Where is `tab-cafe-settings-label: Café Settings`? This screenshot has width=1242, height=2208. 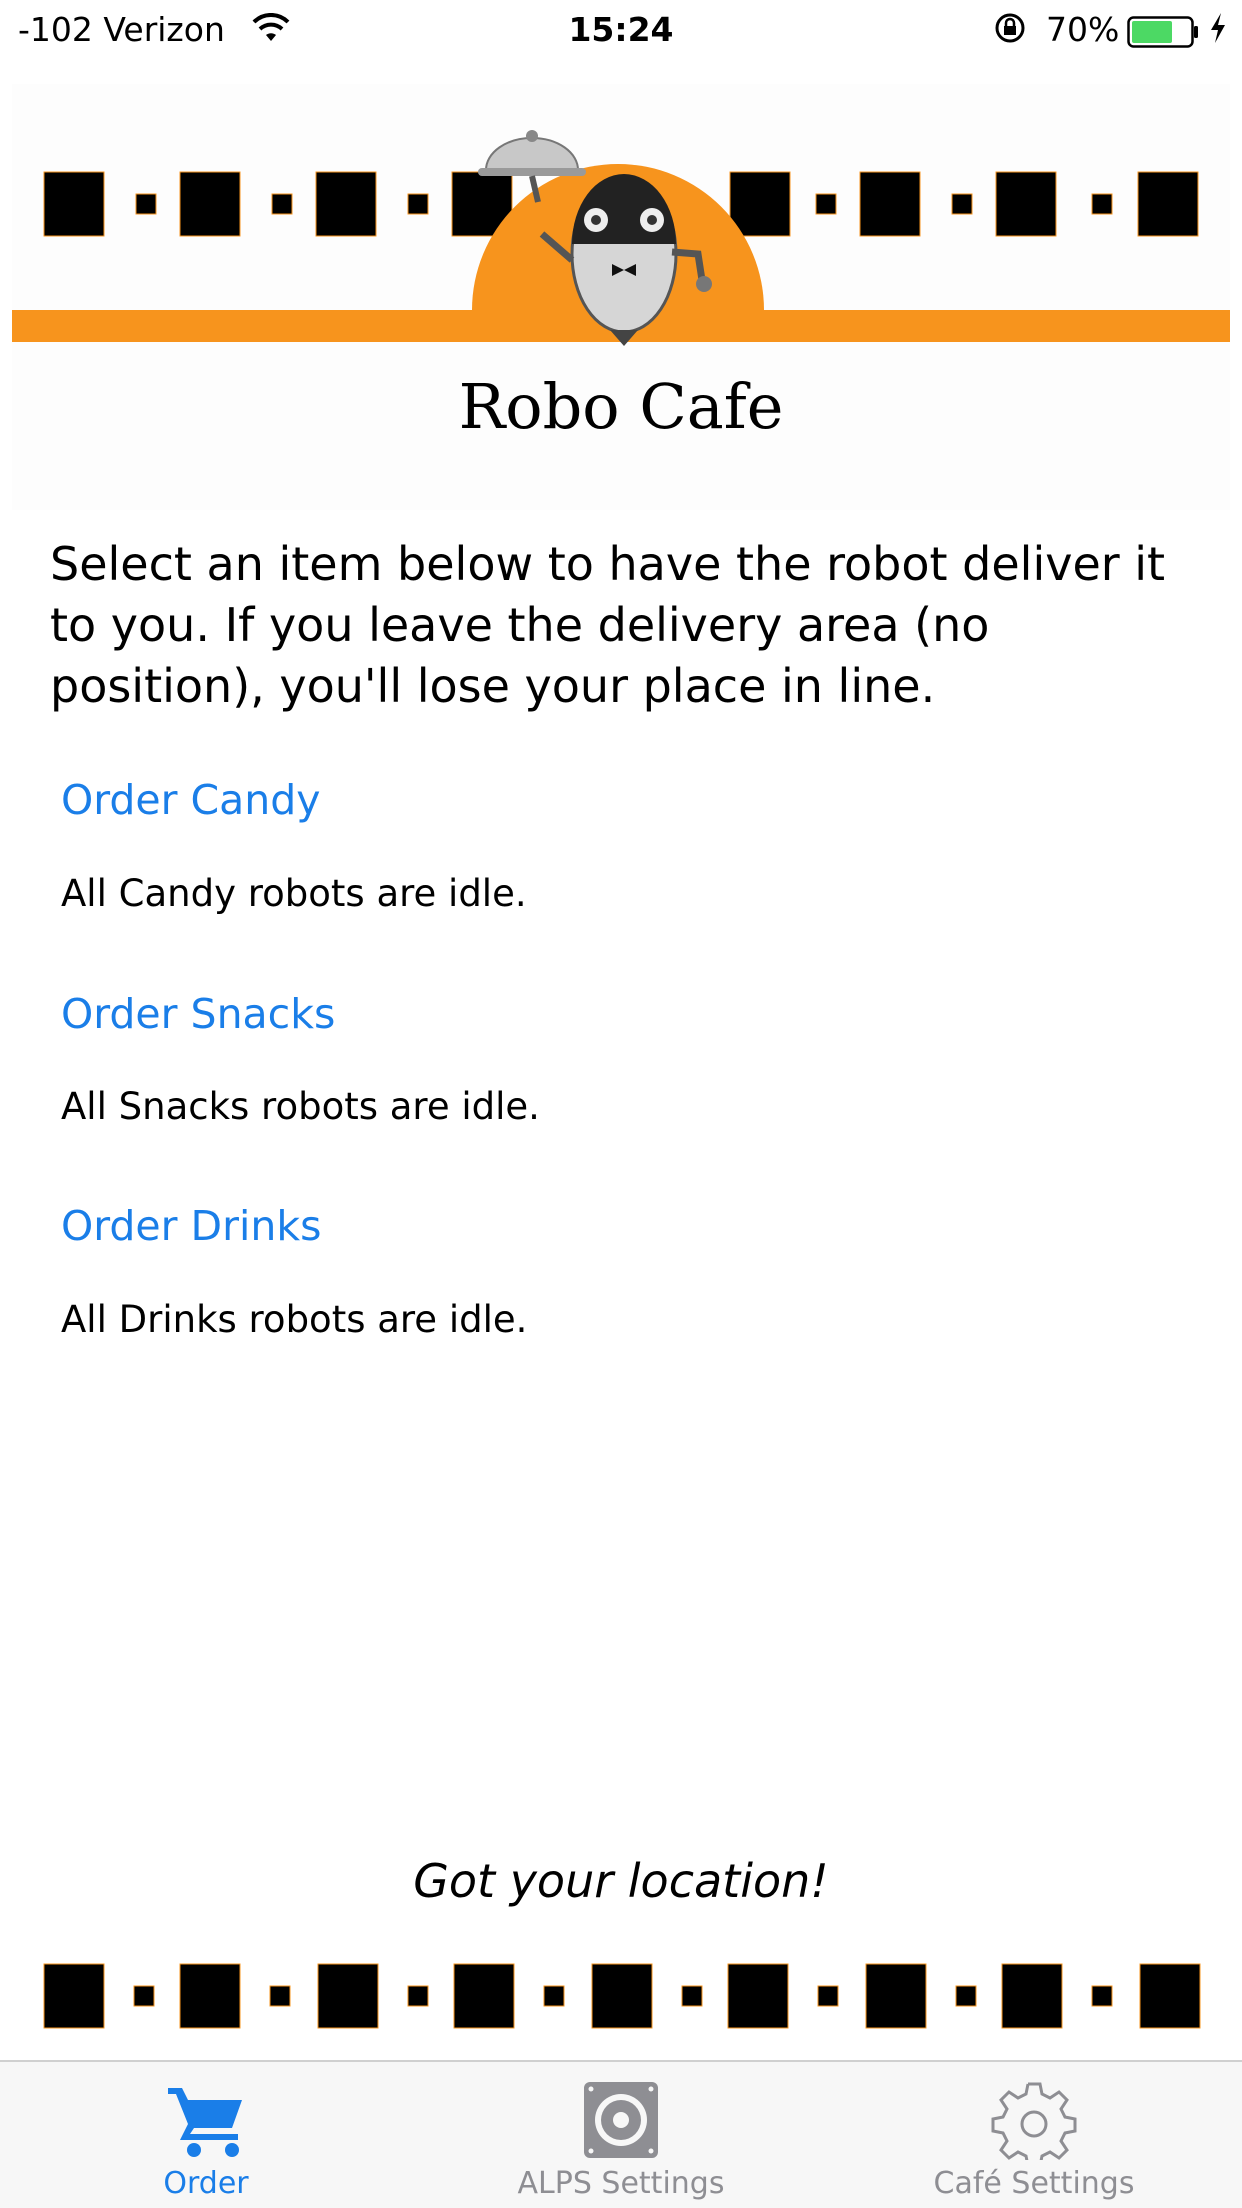
tab-cafe-settings-label: Café Settings is located at coordinates (1034, 2183).